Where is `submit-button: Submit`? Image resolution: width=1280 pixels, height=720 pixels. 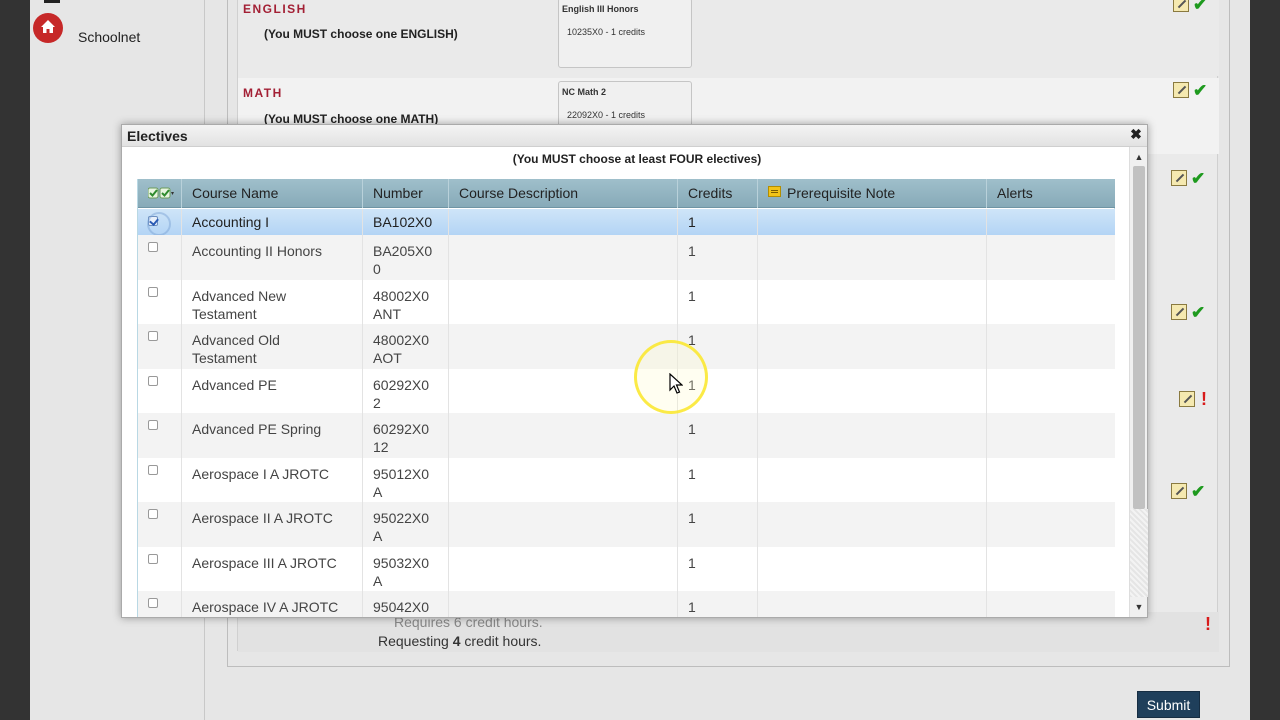
submit-button: Submit is located at coordinates (1168, 704).